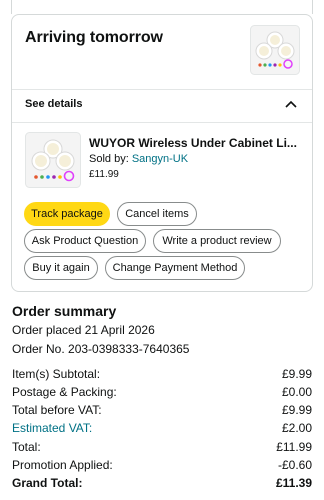 The width and height of the screenshot is (324, 500). What do you see at coordinates (61, 268) in the screenshot?
I see `buy-it-again-button: Buy it again` at bounding box center [61, 268].